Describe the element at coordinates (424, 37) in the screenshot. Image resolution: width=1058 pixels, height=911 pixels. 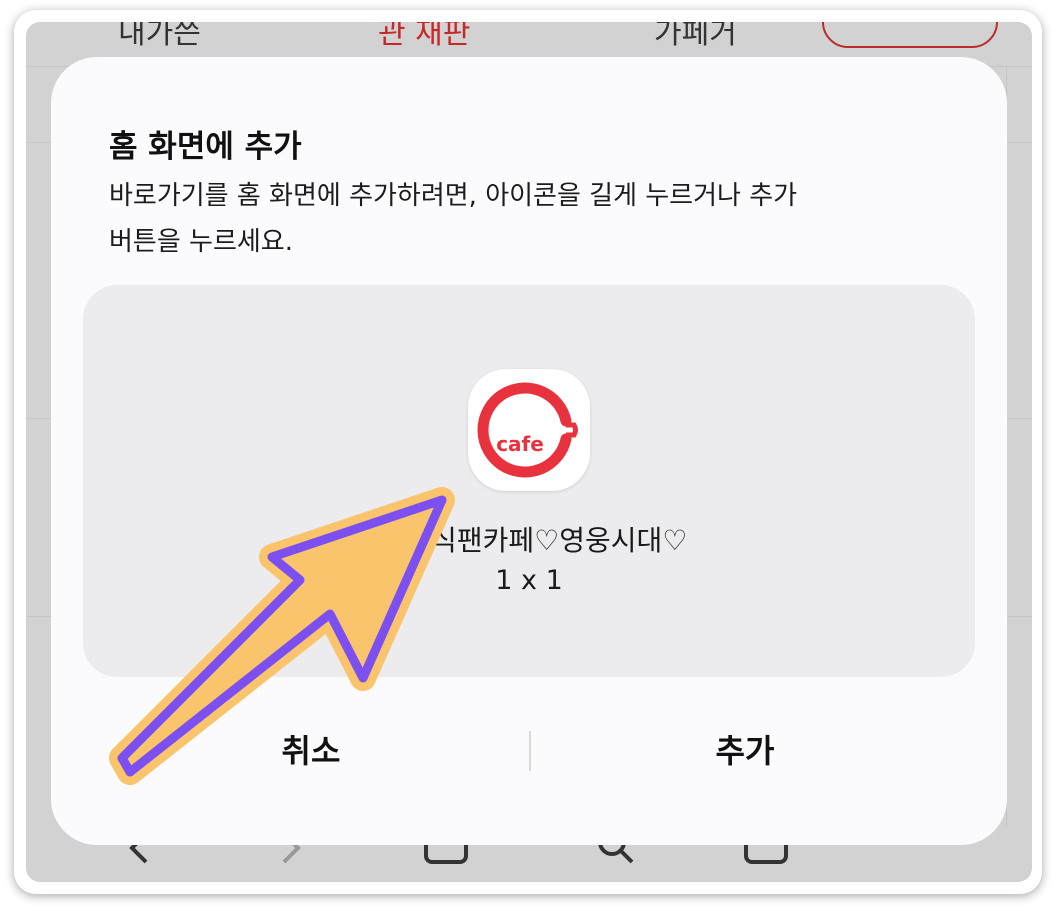
I see `bg-tab-active: 관 재판` at that location.